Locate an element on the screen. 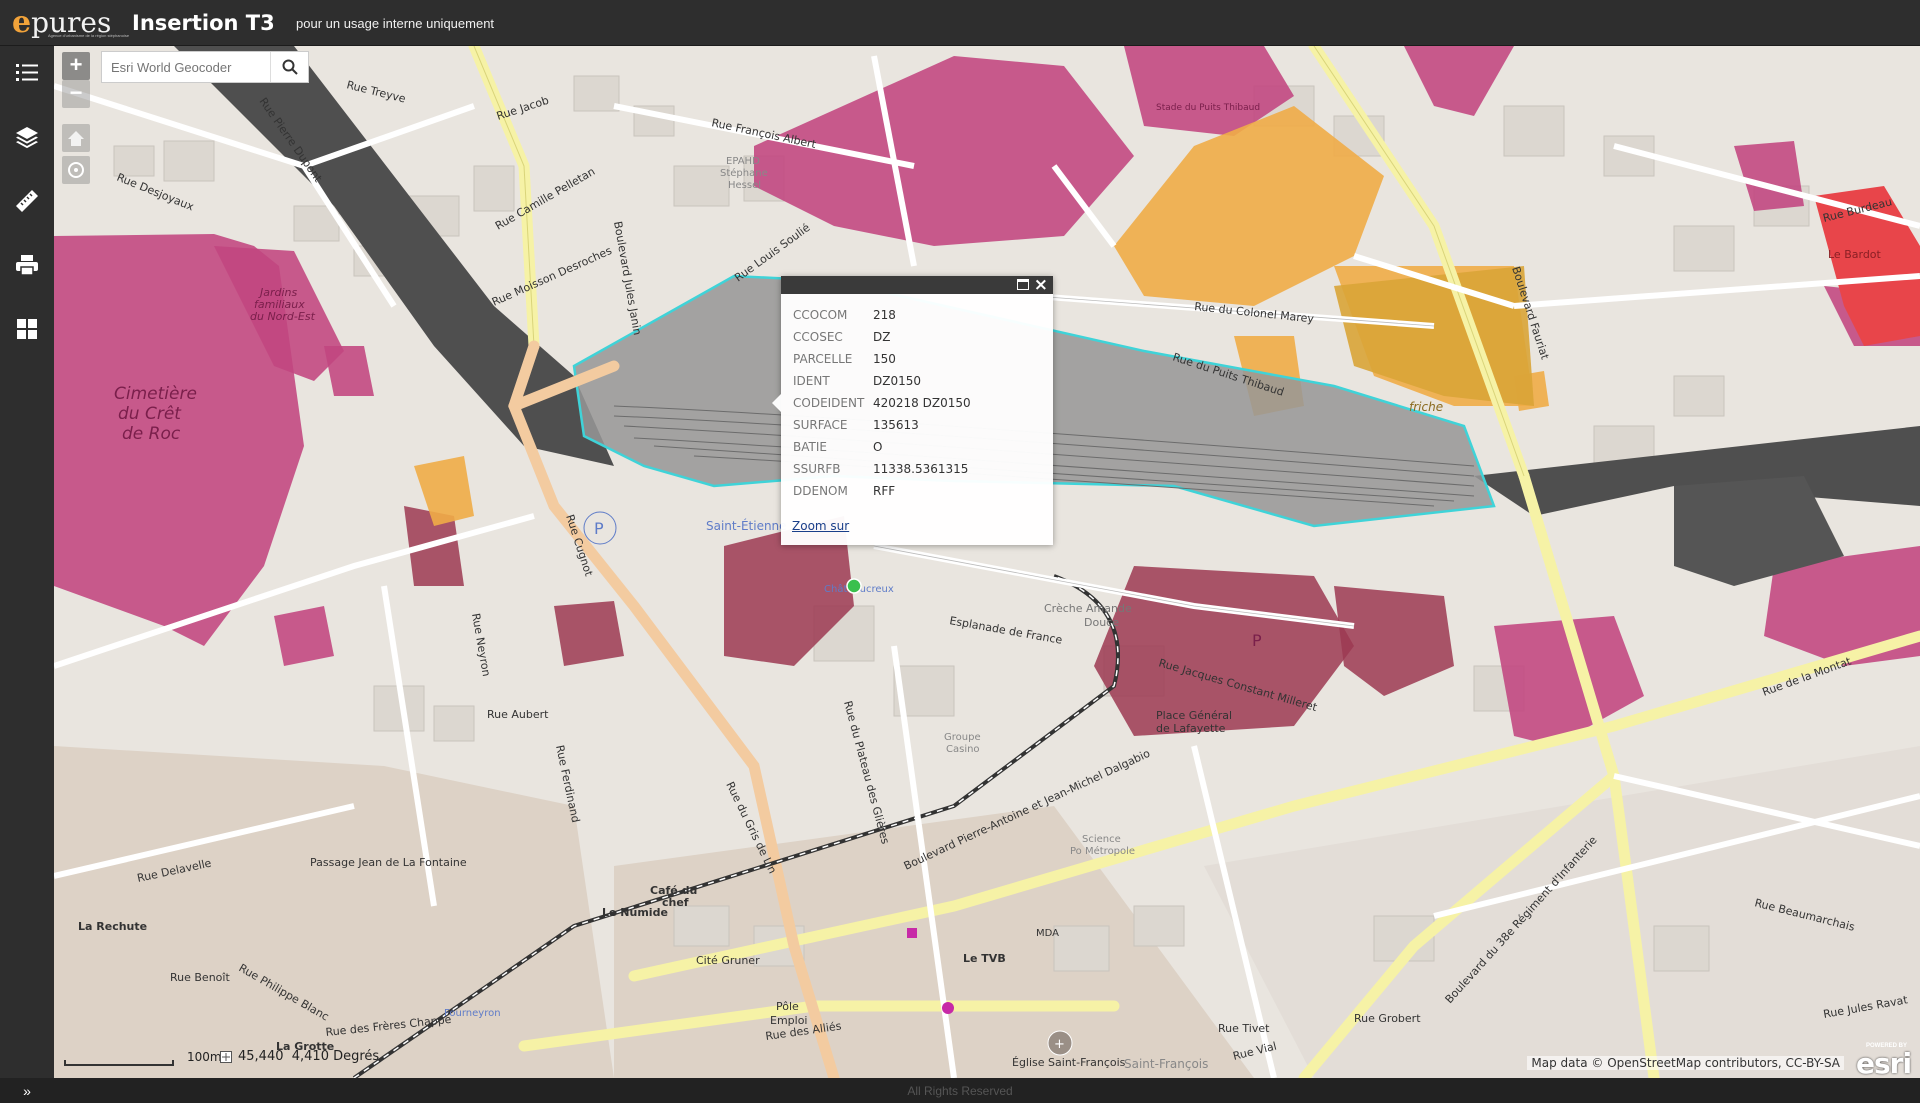  map-label: Rue Beaumarchais is located at coordinates (1804, 915).